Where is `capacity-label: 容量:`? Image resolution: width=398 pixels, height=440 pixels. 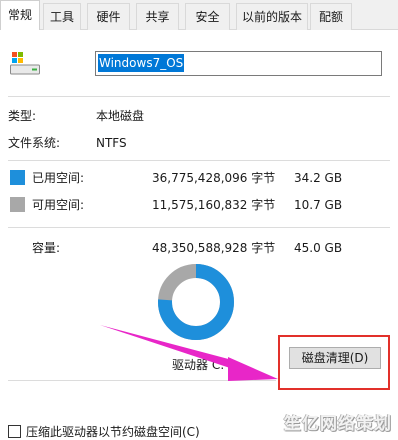 capacity-label: 容量: is located at coordinates (46, 248).